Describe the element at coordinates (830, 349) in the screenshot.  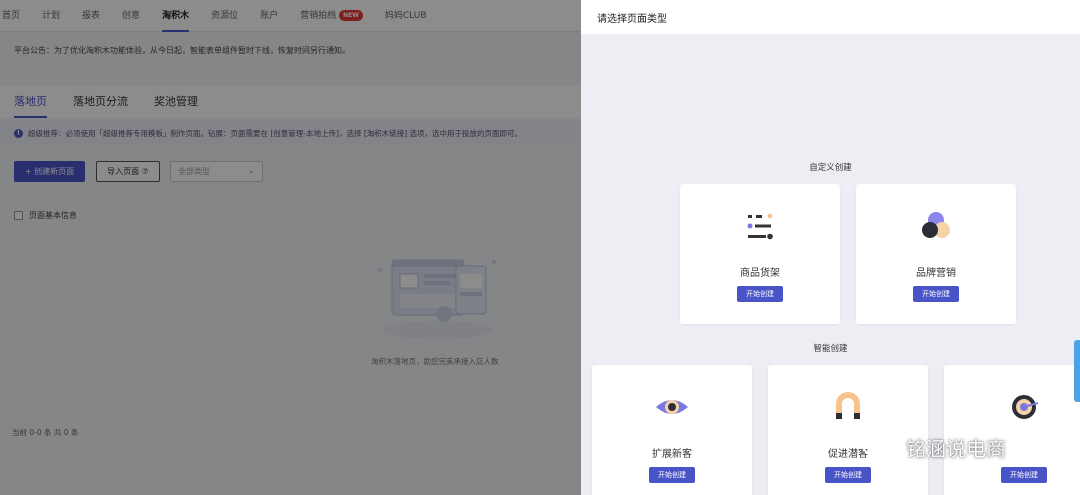
I see `smart-section-title: 智能创建` at that location.